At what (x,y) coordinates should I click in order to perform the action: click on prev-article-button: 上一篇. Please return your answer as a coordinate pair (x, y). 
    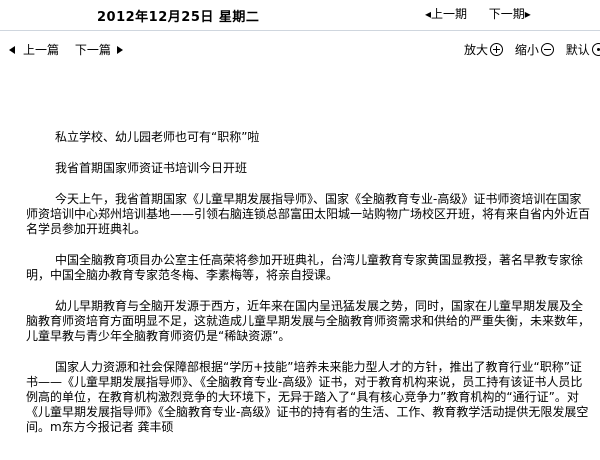
    Looking at the image, I should click on (34, 49).